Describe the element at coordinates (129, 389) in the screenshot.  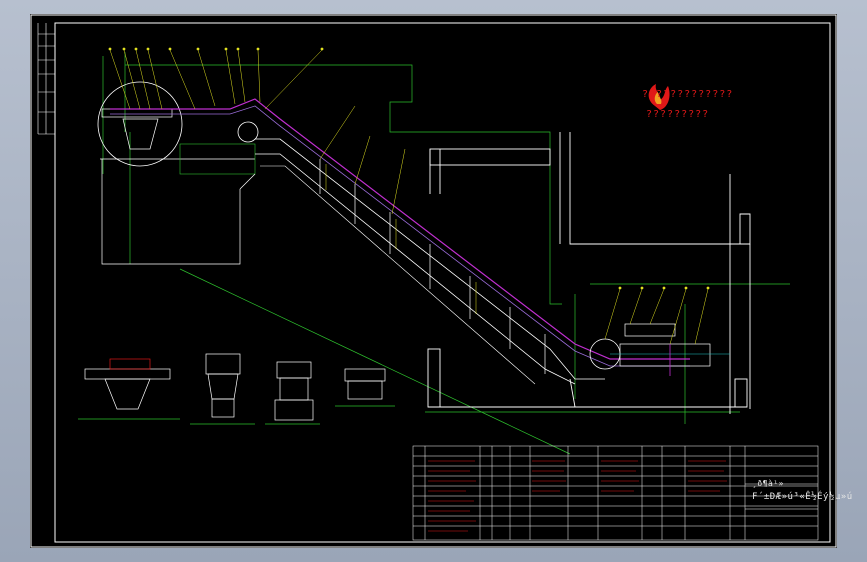
I see `section-view-a` at that location.